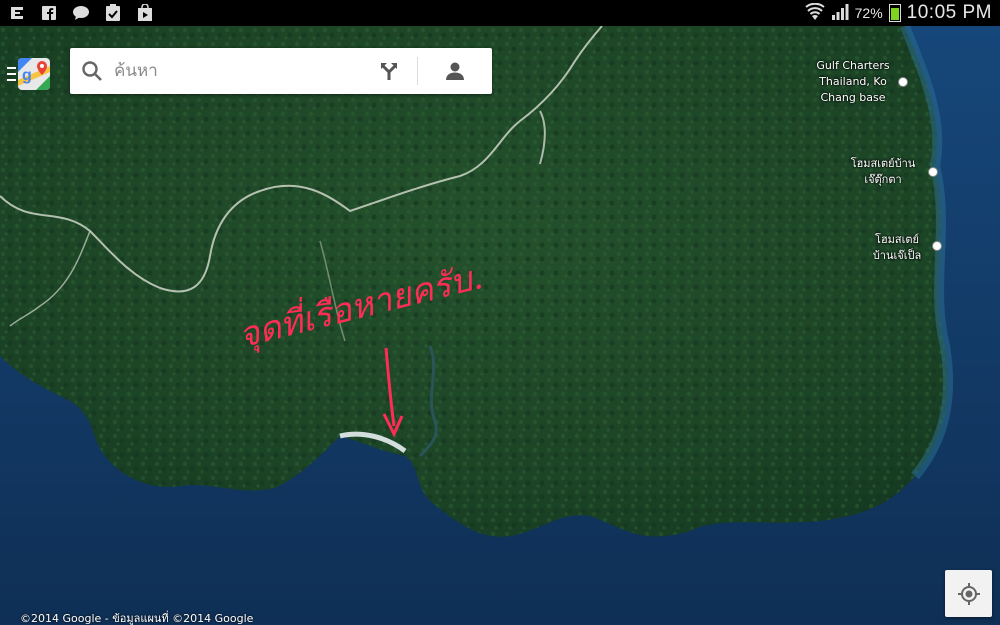  Describe the element at coordinates (949, 12) in the screenshot. I see `clock: 10:05 PM` at that location.